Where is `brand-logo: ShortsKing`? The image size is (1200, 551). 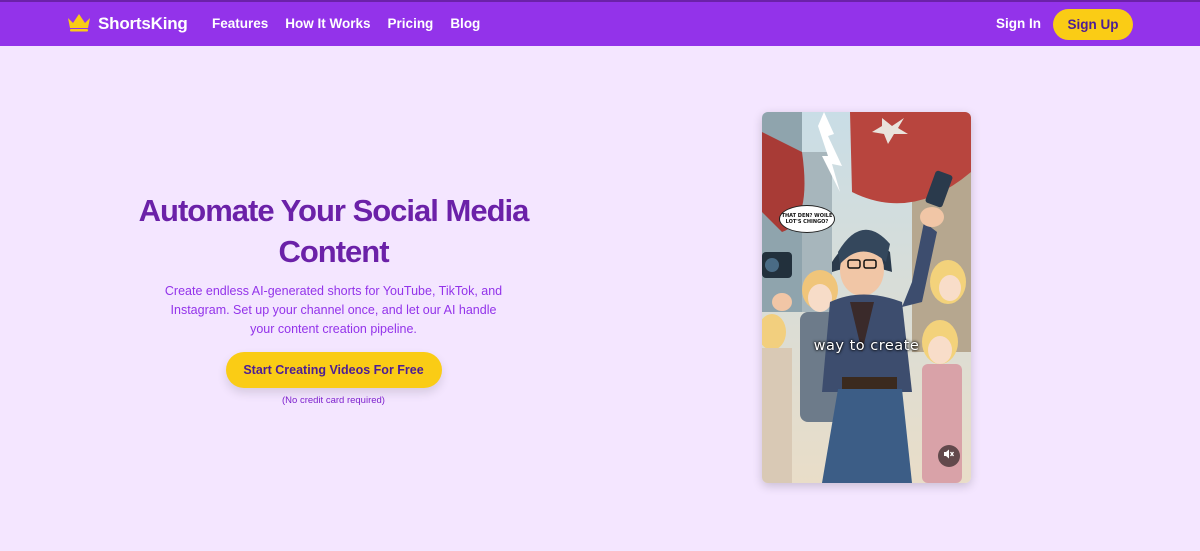 brand-logo: ShortsKing is located at coordinates (127, 24).